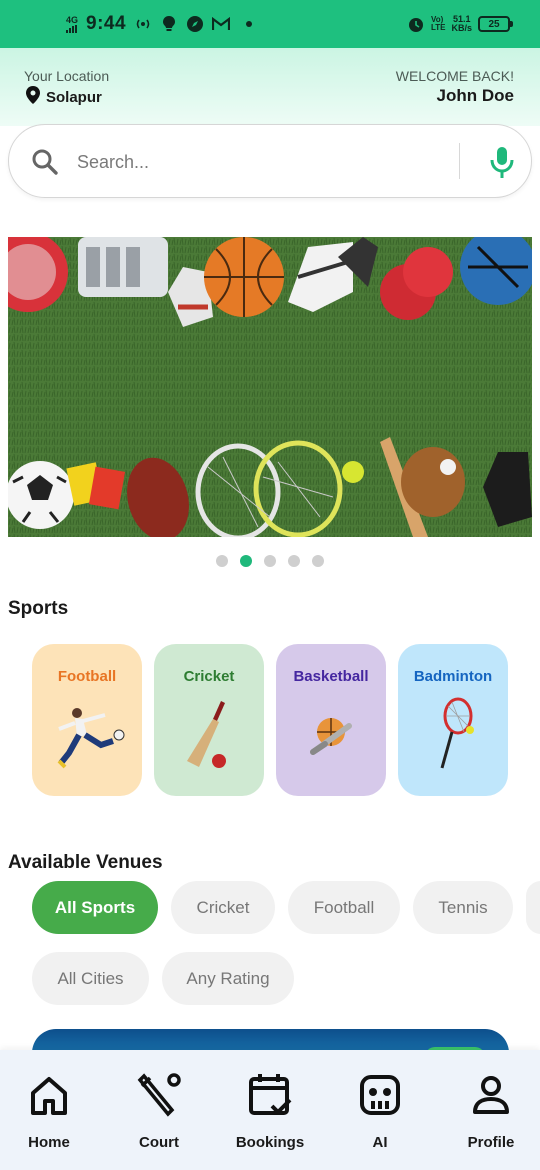 The height and width of the screenshot is (1170, 540). What do you see at coordinates (67, 76) in the screenshot?
I see `location-label: Your Location` at bounding box center [67, 76].